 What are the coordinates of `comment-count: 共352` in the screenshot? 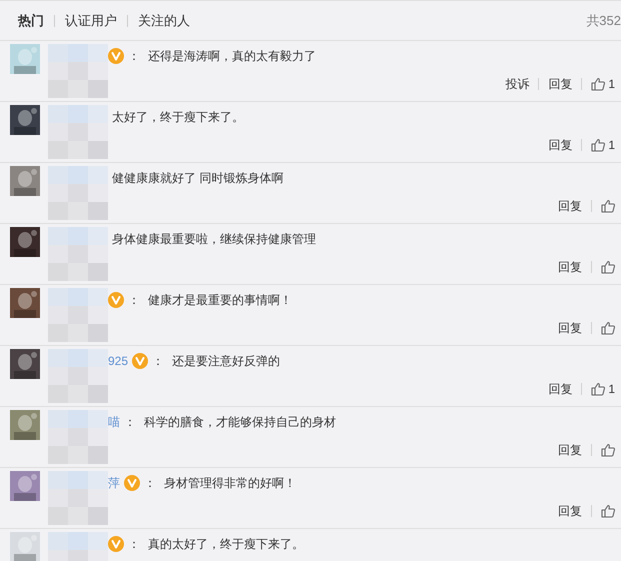 It's located at (603, 21).